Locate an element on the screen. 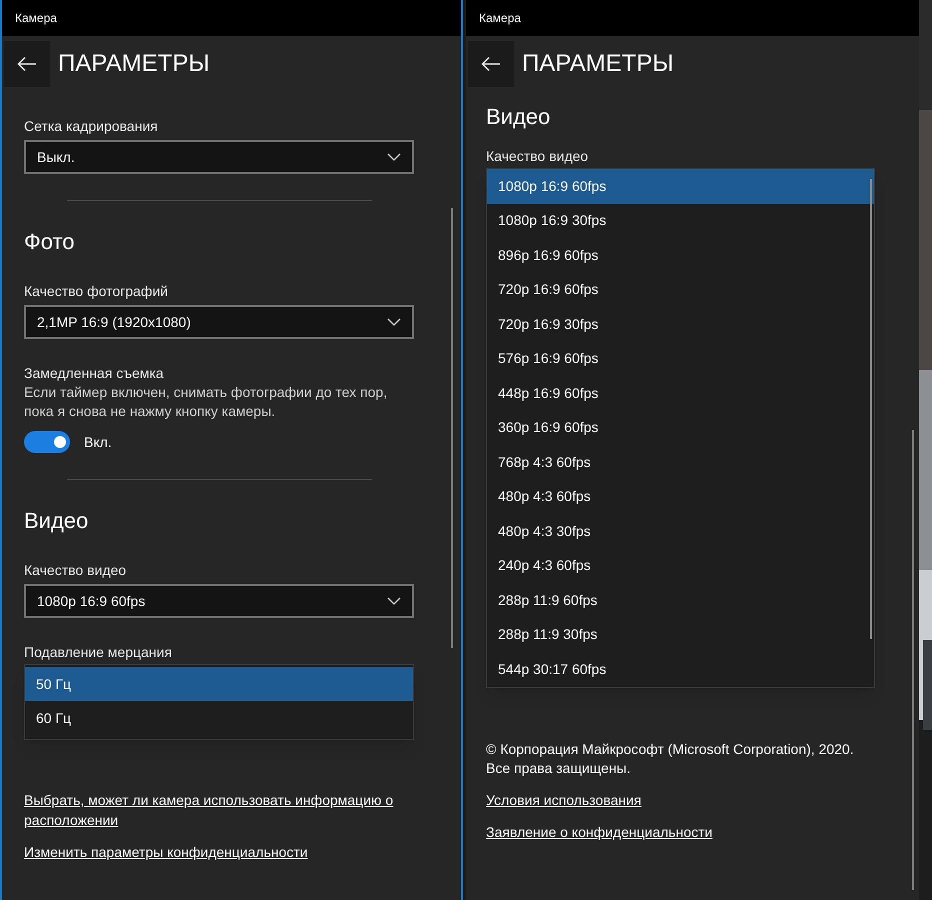  setting-description: Если таймер включен, снимать фотографии до тех пор, пока я снова не нажму кнопку камеры. is located at coordinates (206, 402).